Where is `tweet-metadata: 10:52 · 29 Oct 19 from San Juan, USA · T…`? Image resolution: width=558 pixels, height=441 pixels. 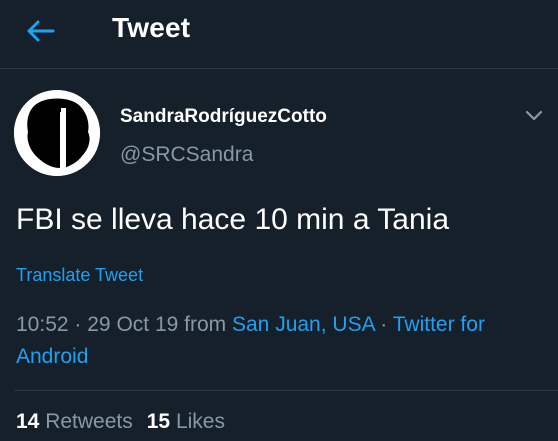 tweet-metadata: 10:52 · 29 Oct 19 from San Juan, USA · T… is located at coordinates (281, 341).